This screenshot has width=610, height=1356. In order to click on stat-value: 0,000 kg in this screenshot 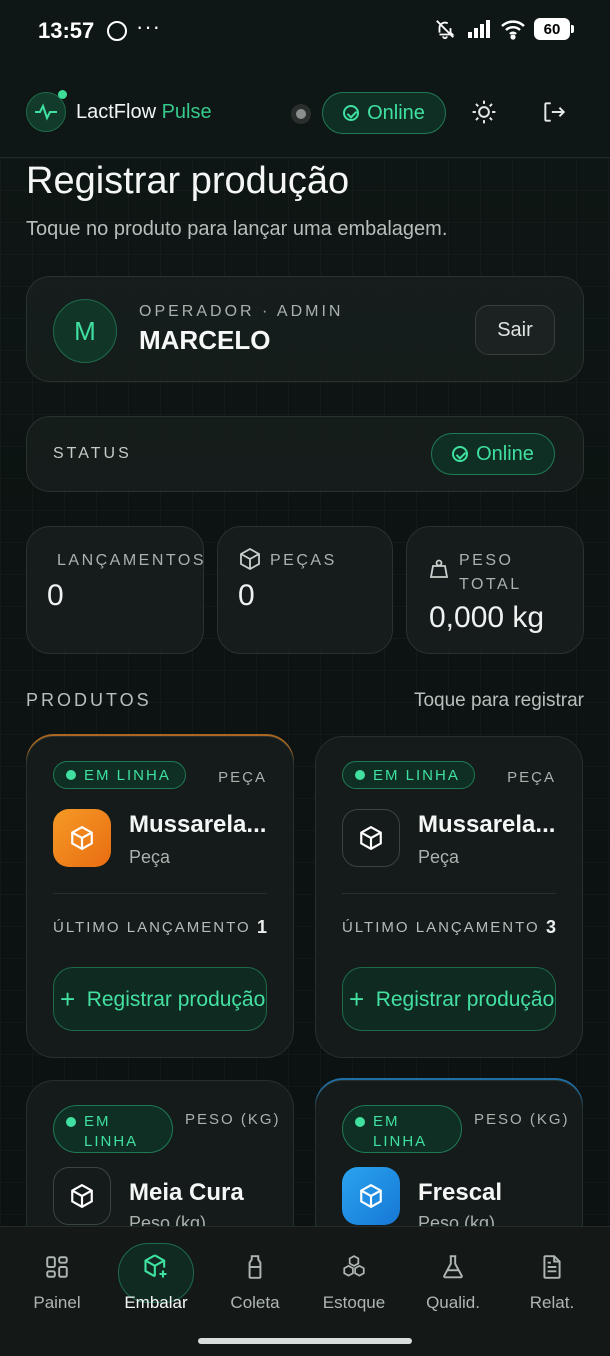, I will do `click(487, 617)`.